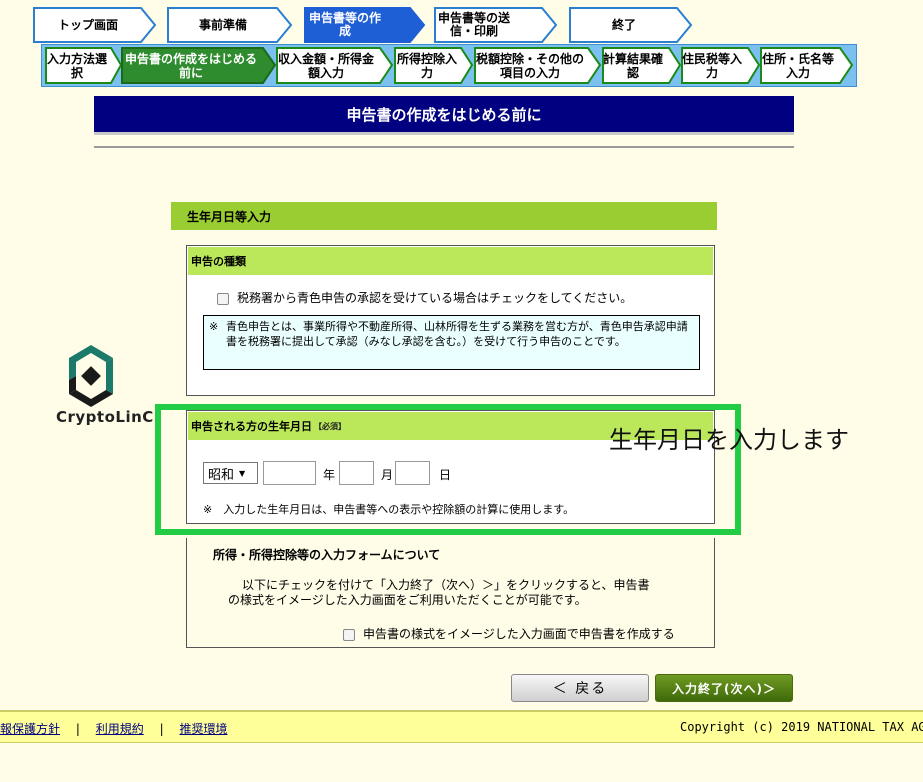 This screenshot has height=782, width=923. What do you see at coordinates (473, 24) in the screenshot?
I see `step-label: 申告書等の送信・印刷` at bounding box center [473, 24].